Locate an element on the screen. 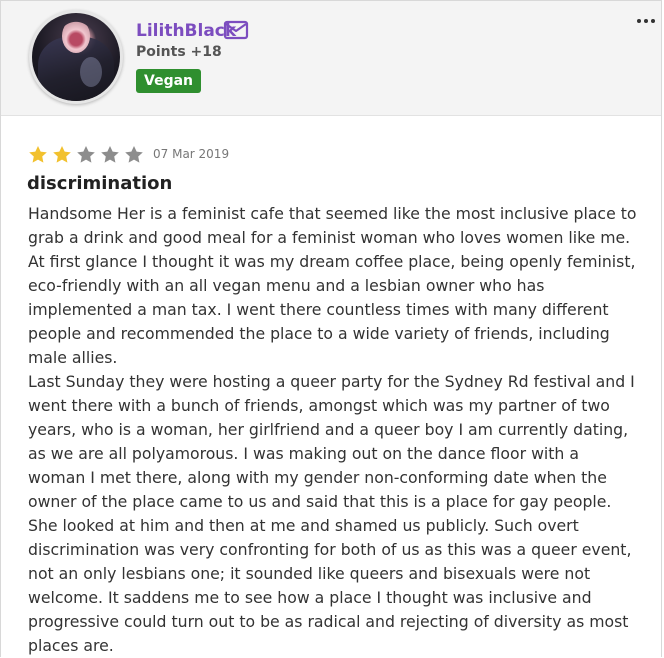  avatar-highlight is located at coordinates (91, 72).